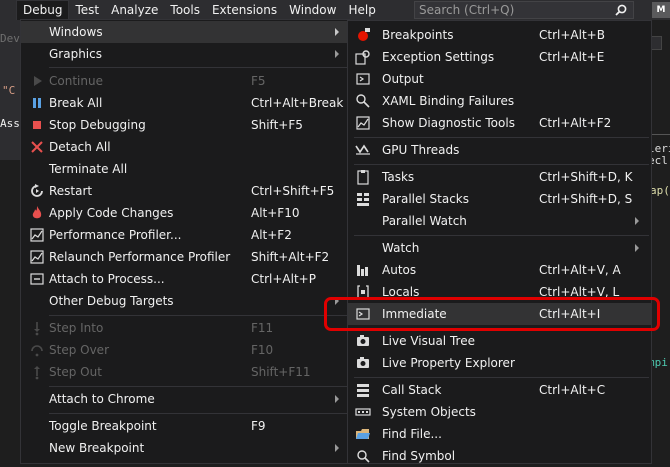 Image resolution: width=670 pixels, height=467 pixels. I want to click on debug-item-graphics: Graphics, so click(185, 54).